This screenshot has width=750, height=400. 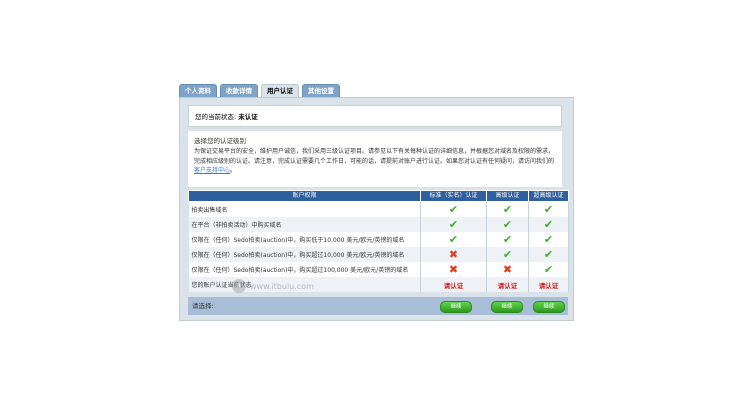 What do you see at coordinates (259, 91) in the screenshot?
I see `tab-bar: 个人资料 收款详情 用户认证 其他设置` at bounding box center [259, 91].